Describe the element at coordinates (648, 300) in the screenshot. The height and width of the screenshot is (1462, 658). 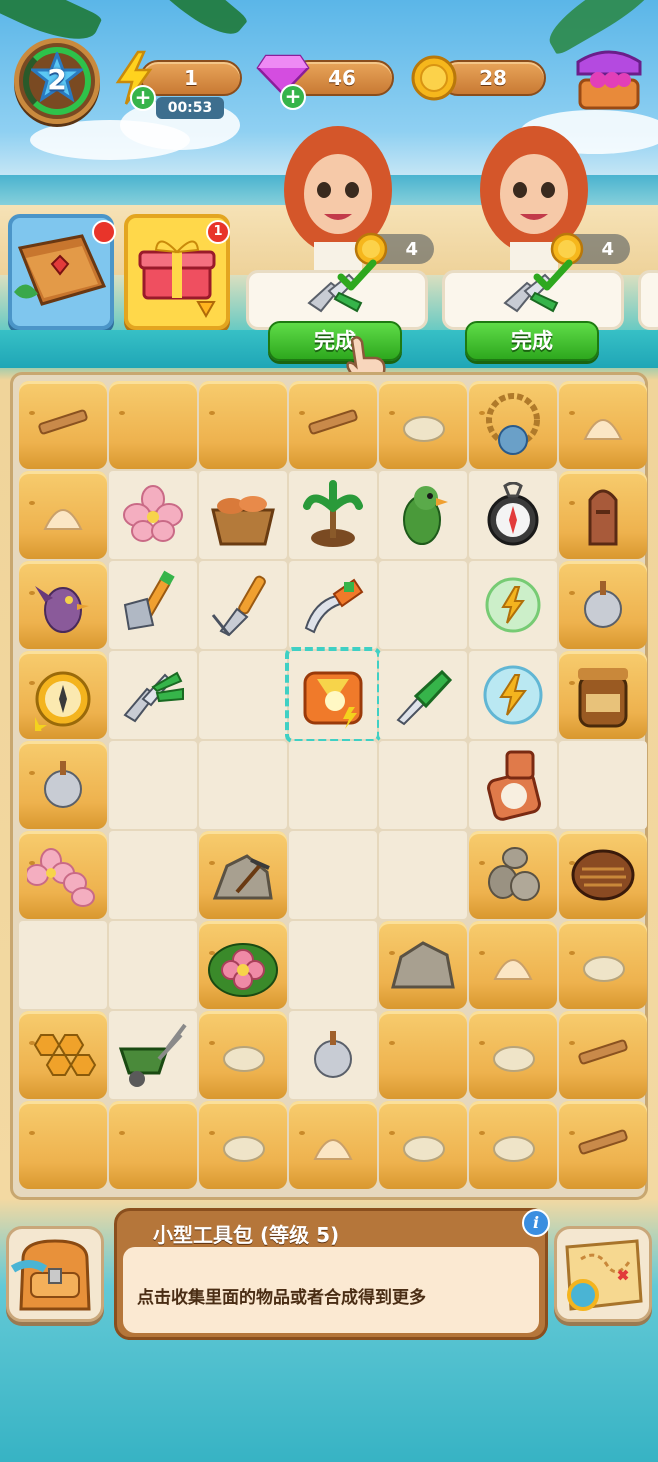
I see `order-card-partial` at that location.